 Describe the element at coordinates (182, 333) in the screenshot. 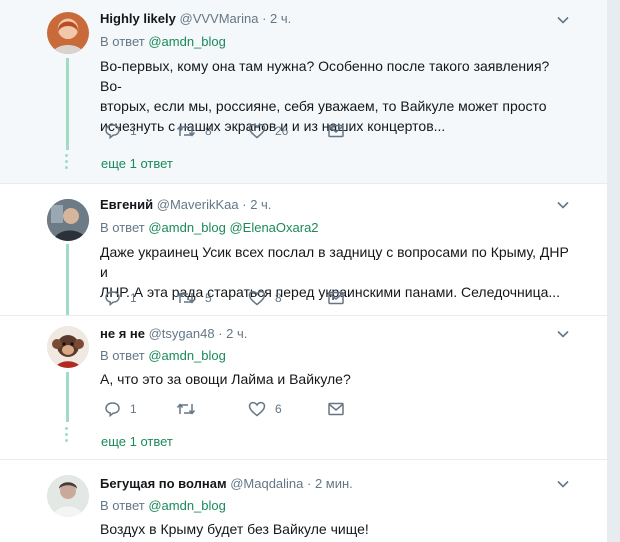

I see `author-handle: @tsygan48` at that location.